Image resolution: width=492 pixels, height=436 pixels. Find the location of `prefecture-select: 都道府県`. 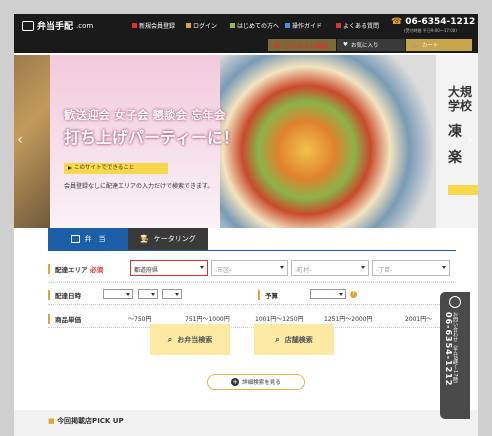

prefecture-select: 都道府県 is located at coordinates (169, 268).